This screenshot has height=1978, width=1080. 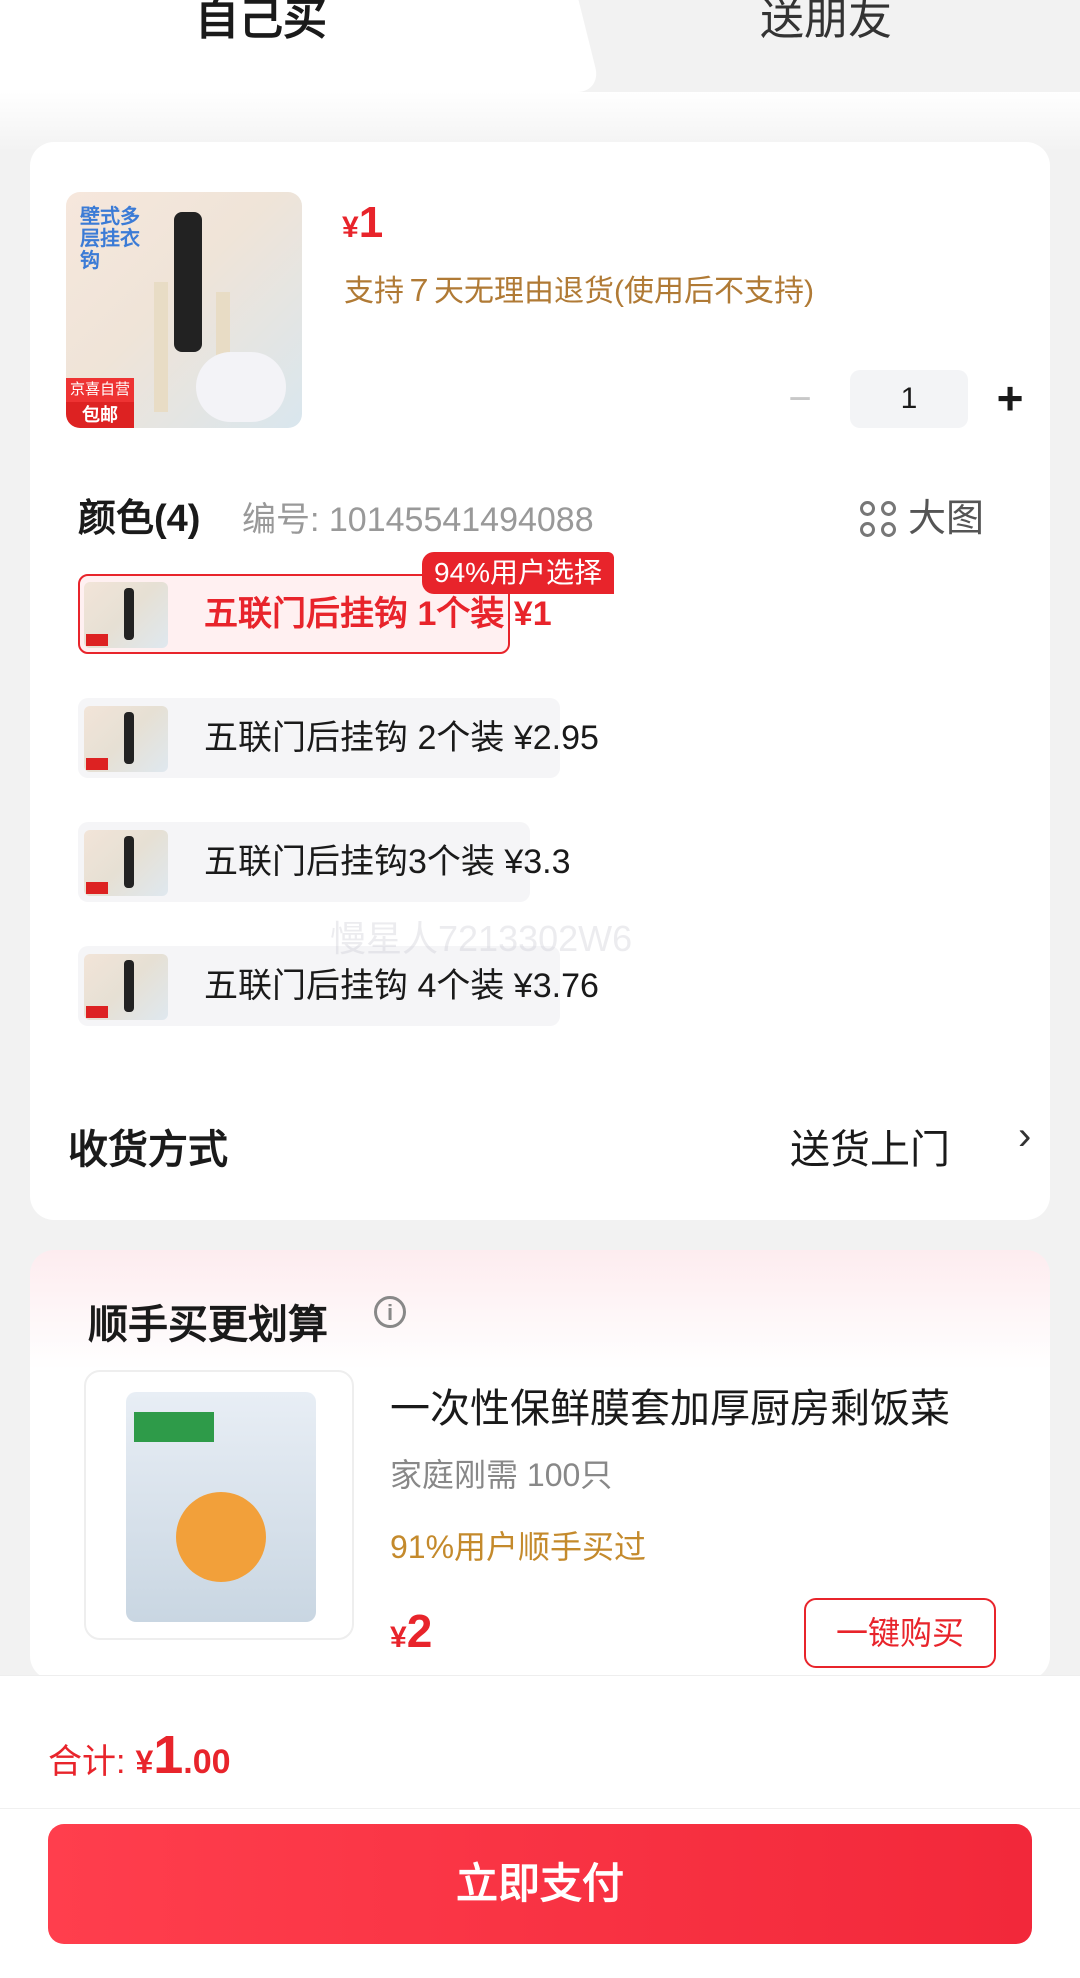 What do you see at coordinates (188, 282) in the screenshot?
I see `thumb-rack` at bounding box center [188, 282].